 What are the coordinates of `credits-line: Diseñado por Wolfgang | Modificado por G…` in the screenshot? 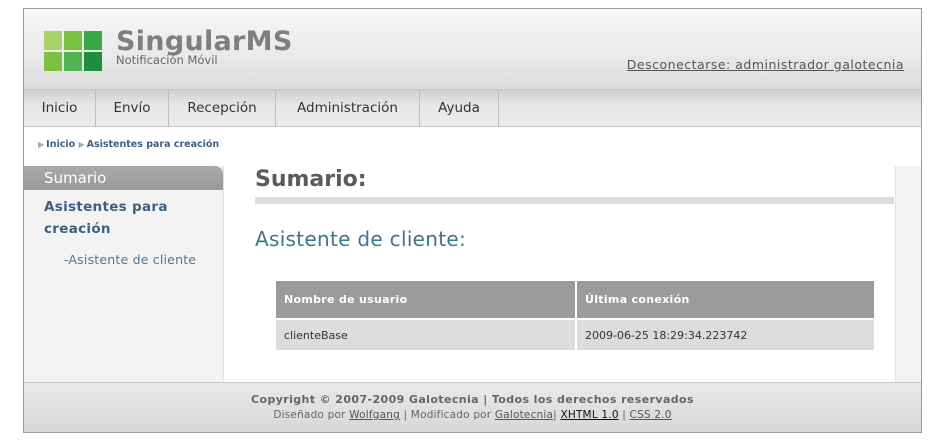 It's located at (472, 415).